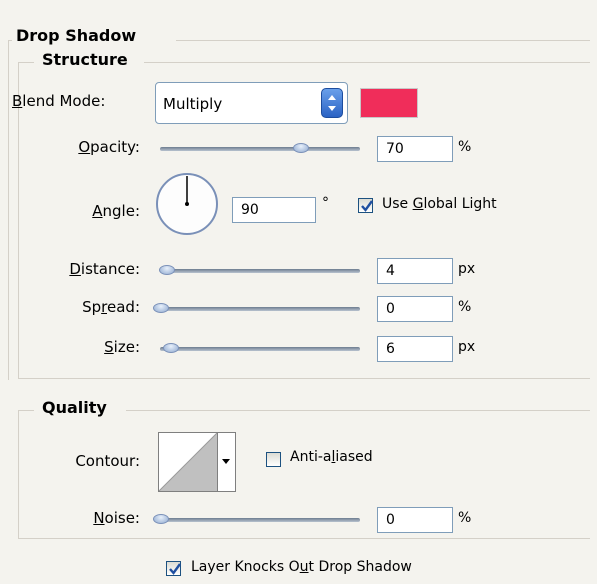 The width and height of the screenshot is (597, 584). What do you see at coordinates (301, 567) in the screenshot?
I see `layer-knocks-out-label: Layer Knocks Out Drop Shadow` at bounding box center [301, 567].